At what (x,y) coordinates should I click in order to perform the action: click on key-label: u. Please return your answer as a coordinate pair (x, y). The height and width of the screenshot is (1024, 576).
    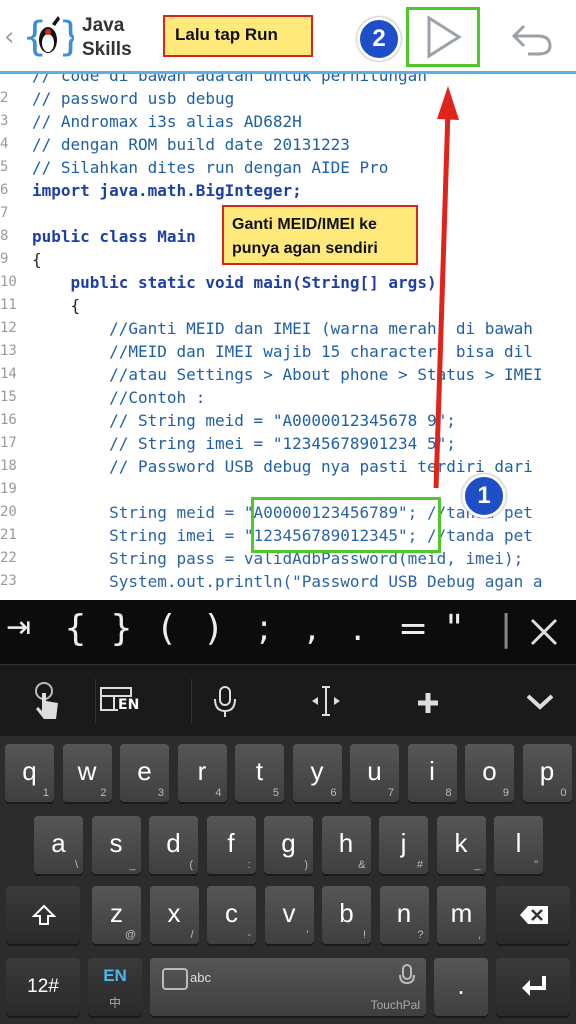
    Looking at the image, I should click on (374, 771).